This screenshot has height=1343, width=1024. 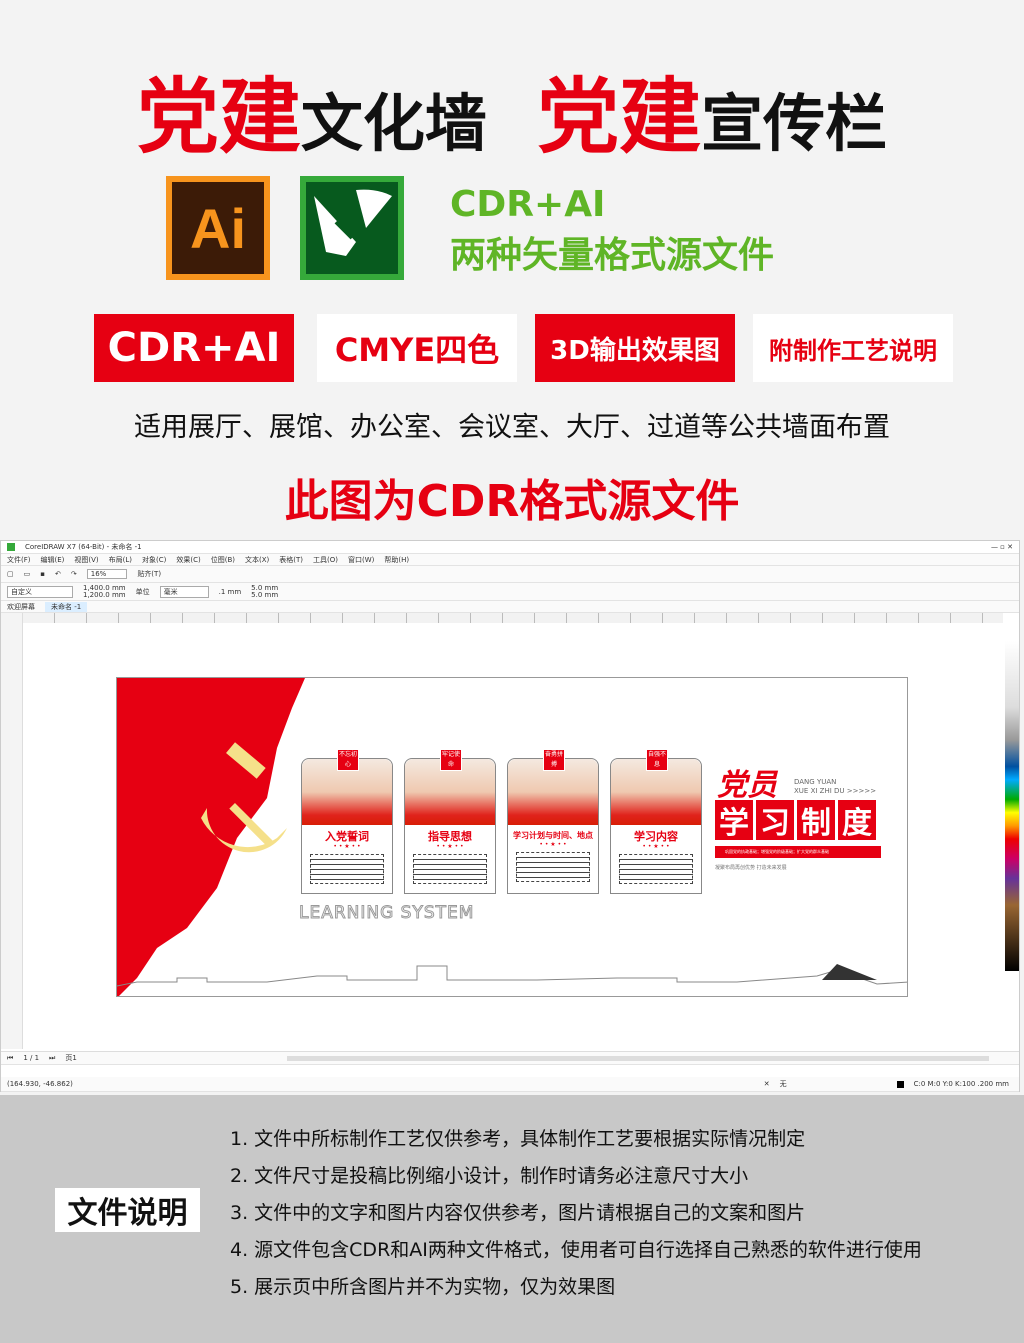 What do you see at coordinates (154, 560) in the screenshot?
I see `menu-item: 对象(C)` at bounding box center [154, 560].